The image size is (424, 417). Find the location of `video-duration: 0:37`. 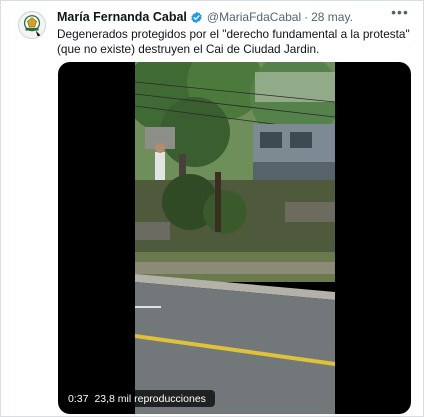

video-duration: 0:37 is located at coordinates (78, 398).